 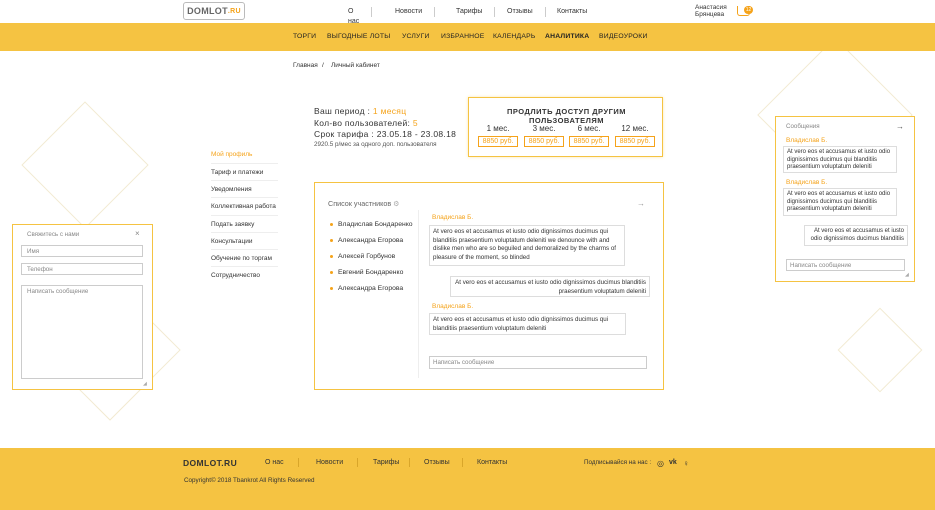 What do you see at coordinates (329, 462) in the screenshot?
I see `footer-nav-news: Новости` at bounding box center [329, 462].